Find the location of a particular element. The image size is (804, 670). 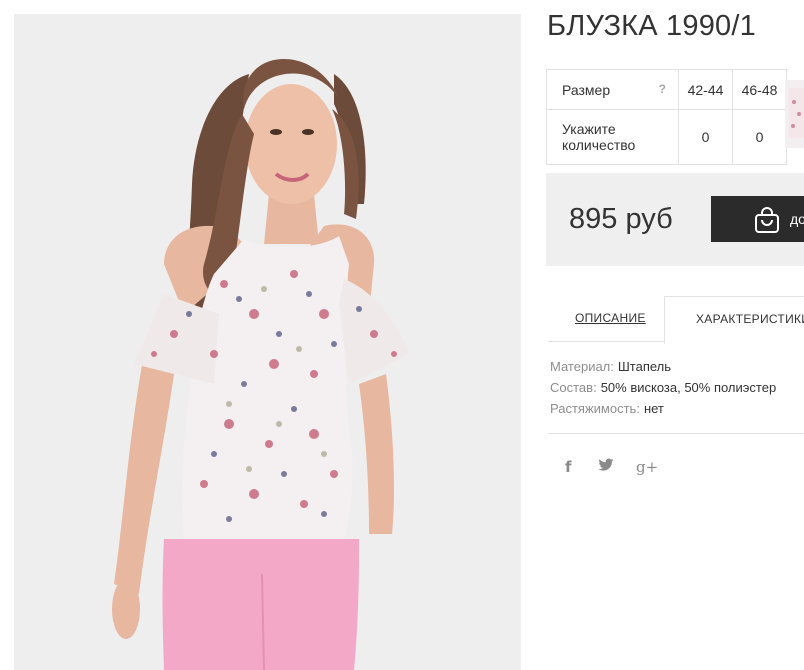

tab-characteristics: ХАРАКТЕРИСТИКИ is located at coordinates (734, 320).